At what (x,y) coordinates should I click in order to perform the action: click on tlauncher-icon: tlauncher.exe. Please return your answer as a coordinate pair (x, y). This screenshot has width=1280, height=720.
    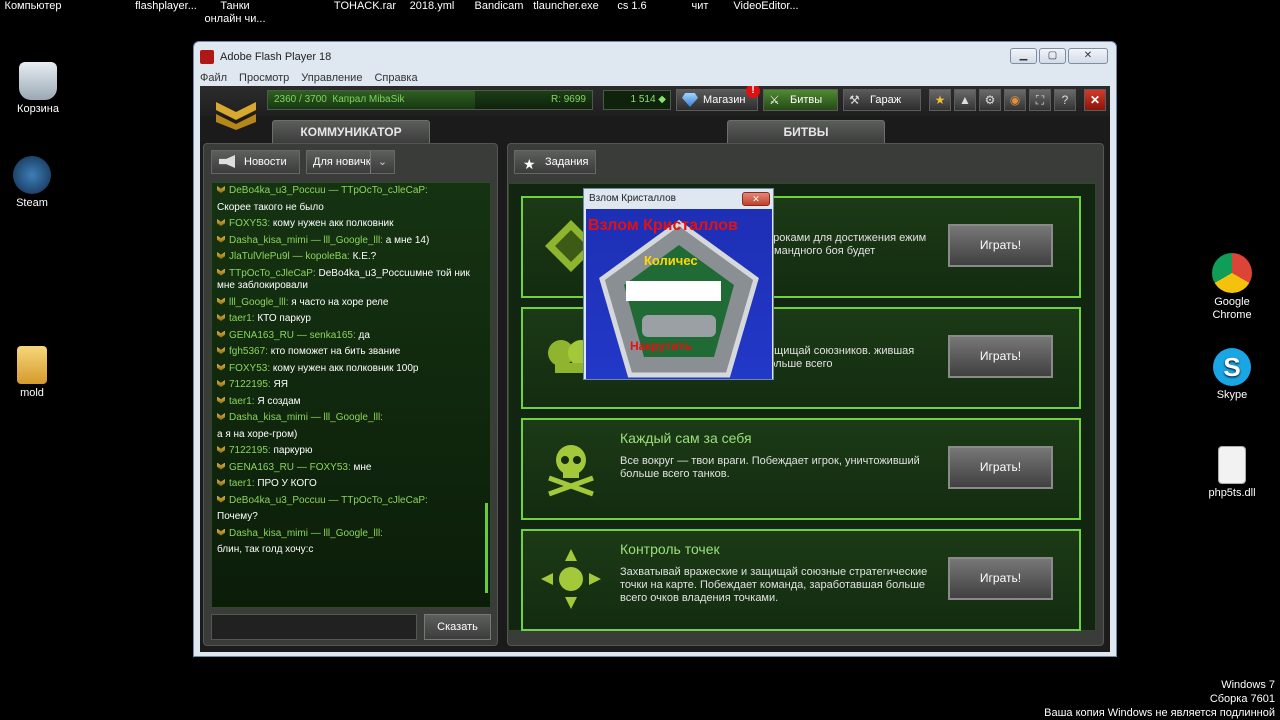
    Looking at the image, I should click on (566, 6).